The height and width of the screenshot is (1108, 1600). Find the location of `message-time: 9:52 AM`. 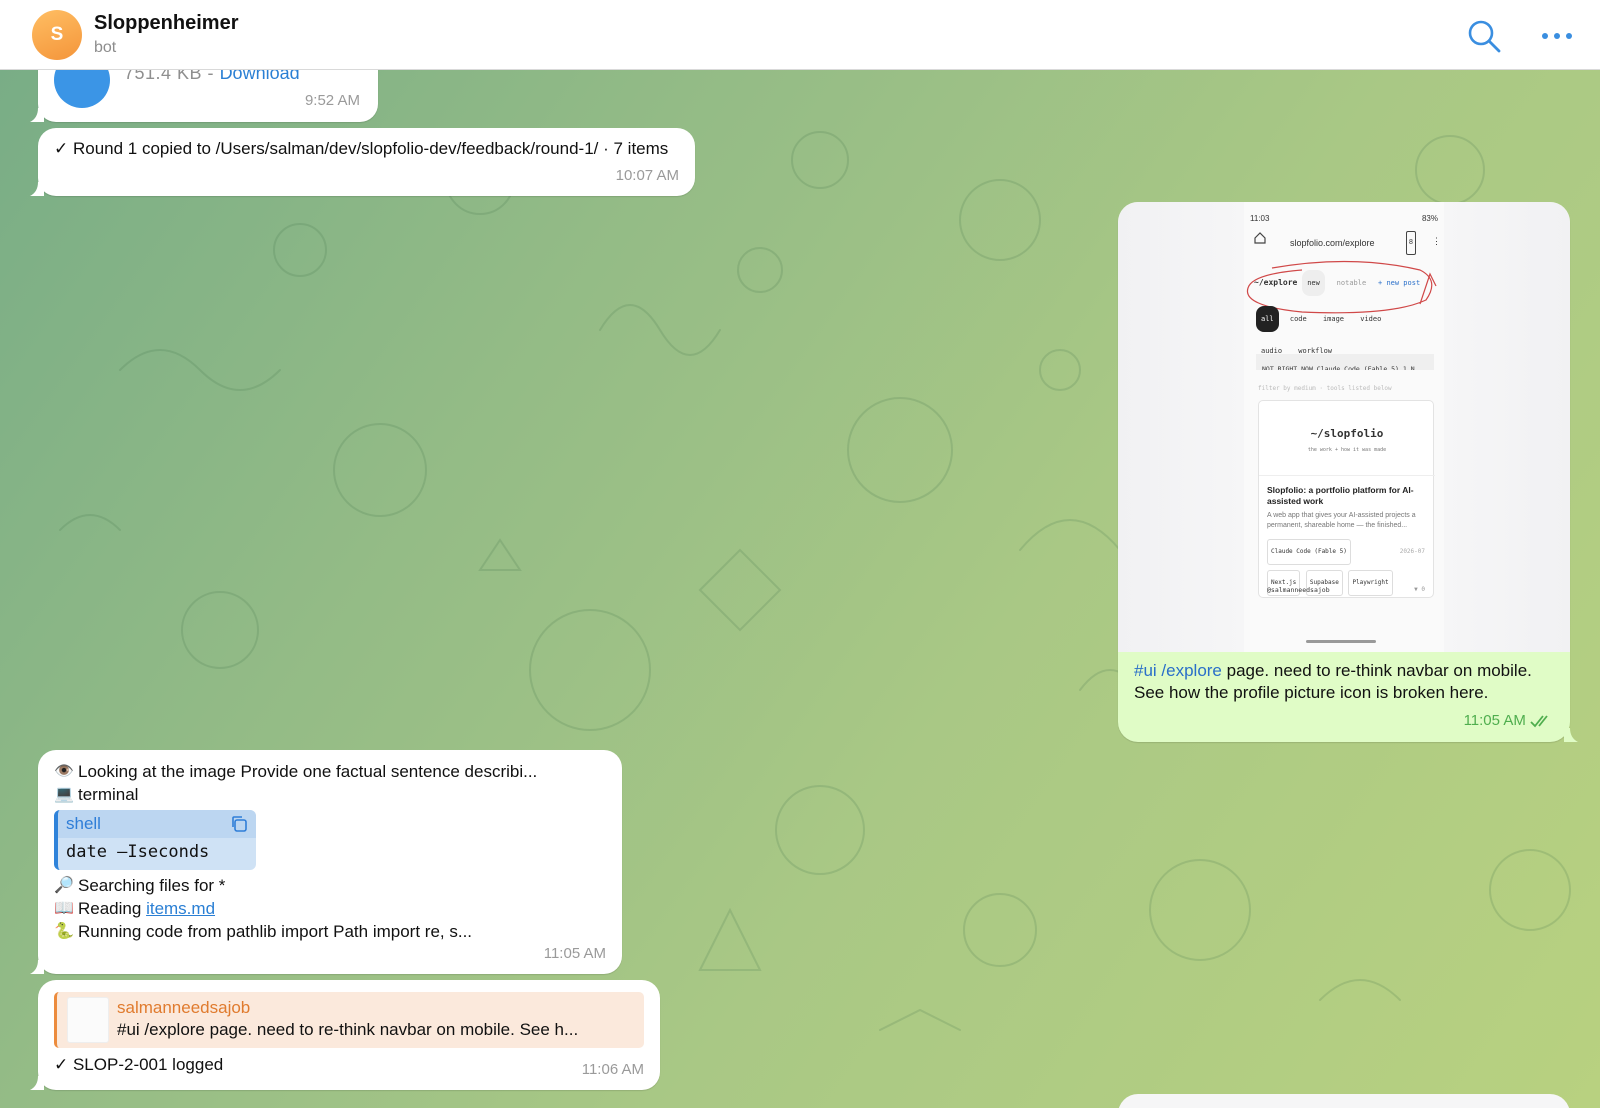

message-time: 9:52 AM is located at coordinates (332, 100).